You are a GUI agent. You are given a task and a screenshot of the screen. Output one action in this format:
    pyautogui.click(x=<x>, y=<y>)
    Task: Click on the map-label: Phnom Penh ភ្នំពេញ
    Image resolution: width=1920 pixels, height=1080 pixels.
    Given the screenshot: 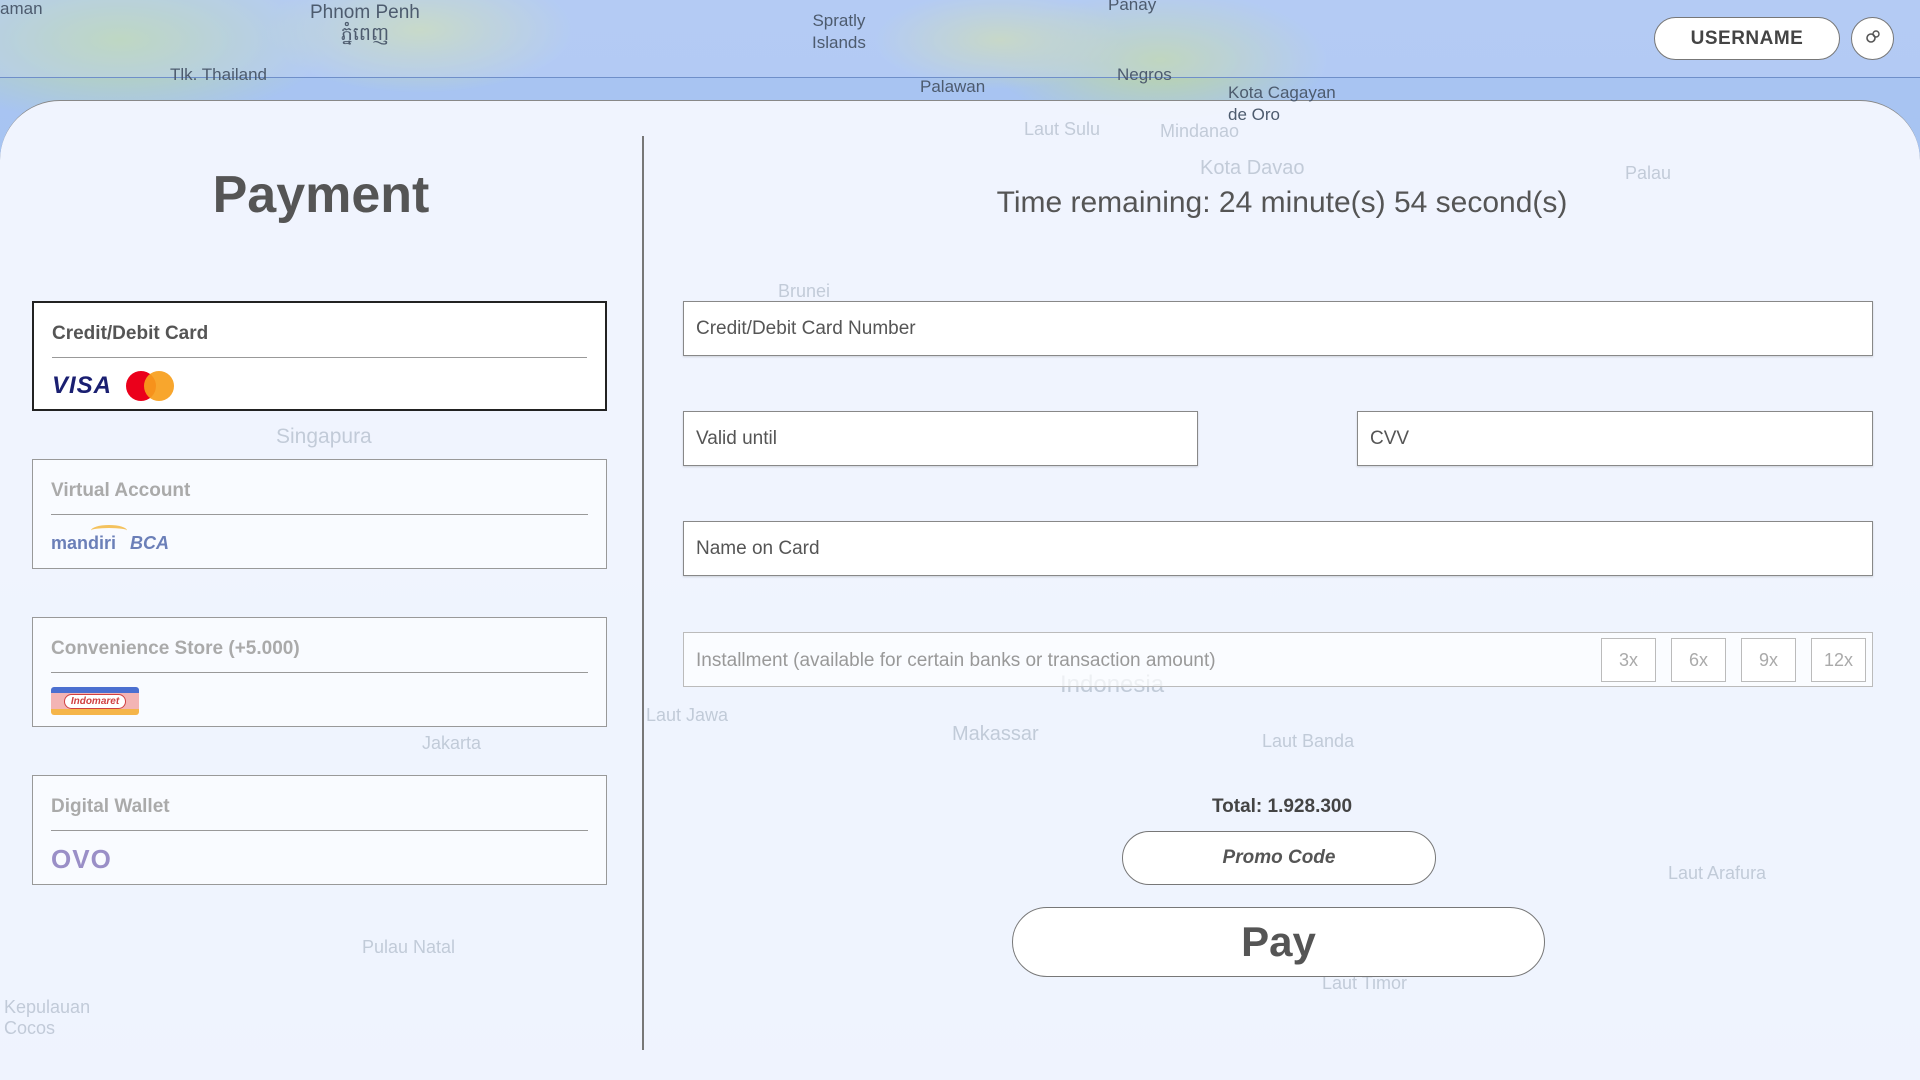 What is the action you would take?
    pyautogui.click(x=365, y=23)
    